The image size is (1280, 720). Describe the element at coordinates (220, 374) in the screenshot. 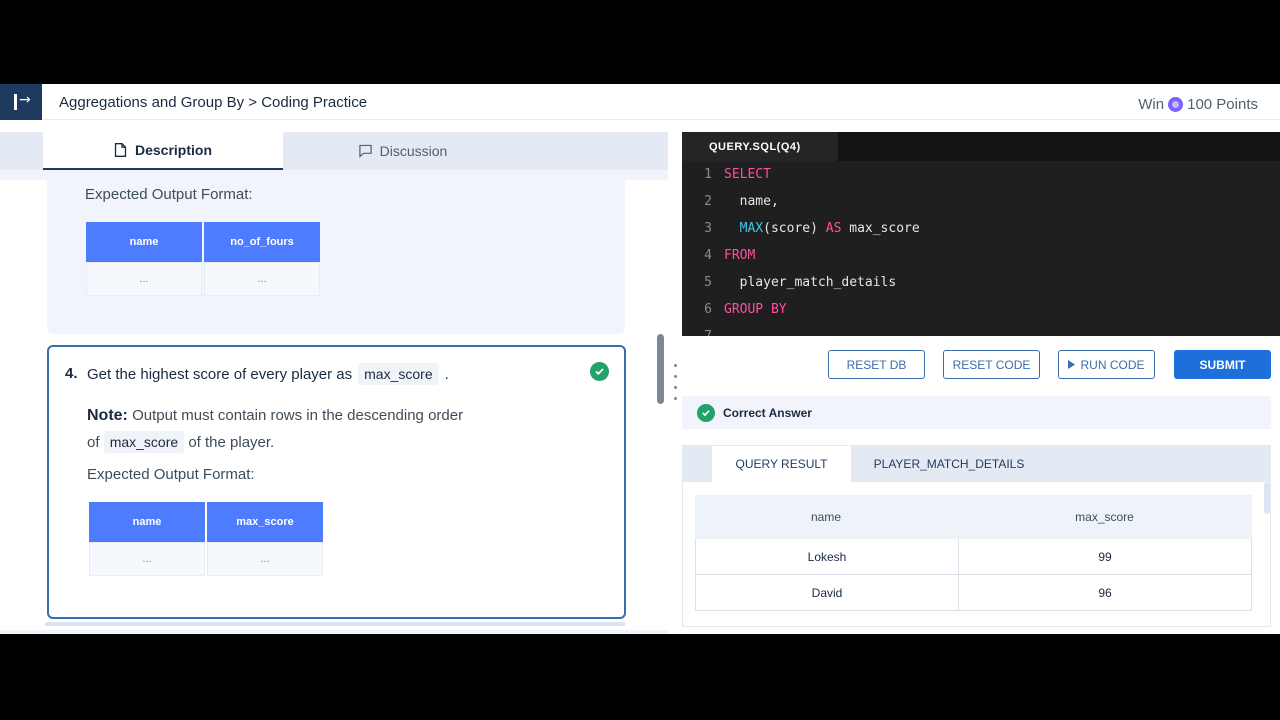

I see `question-text-main: Get the highest score of every player as` at that location.